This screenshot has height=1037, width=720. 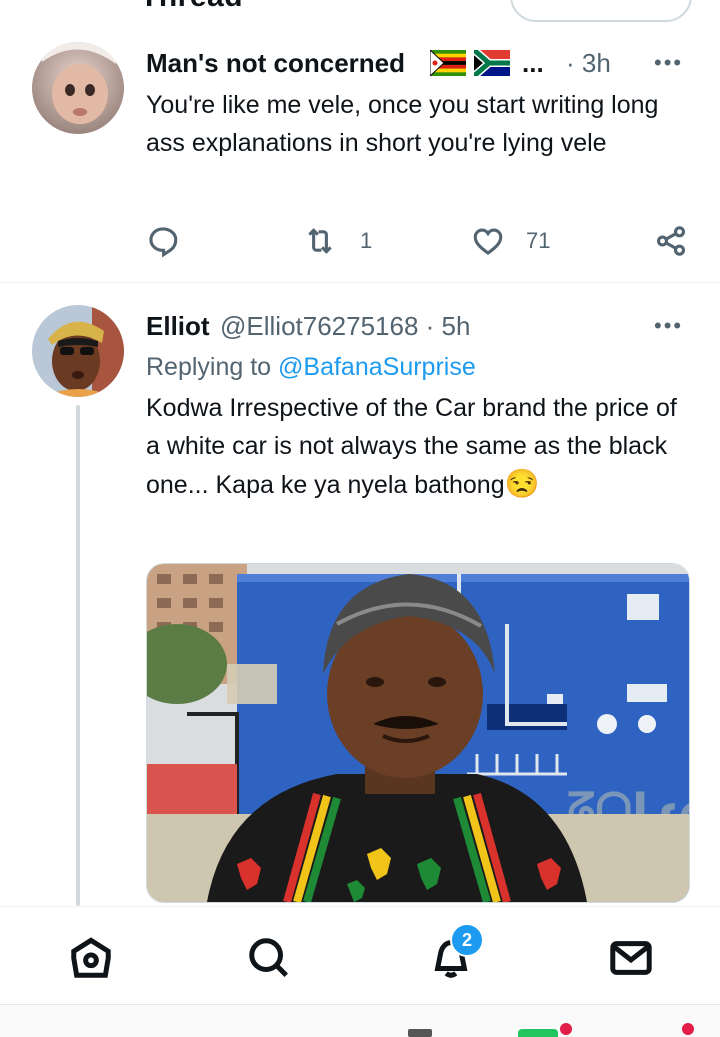 I want to click on like-icon, so click(x=488, y=241).